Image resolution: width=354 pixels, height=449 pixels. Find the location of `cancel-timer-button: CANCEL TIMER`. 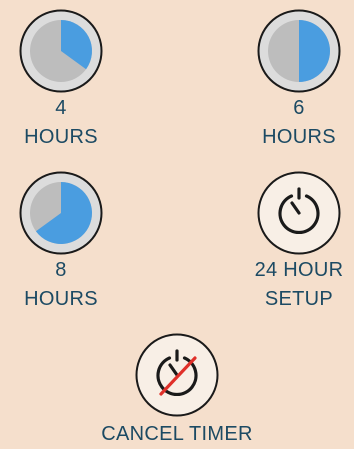

cancel-timer-button: CANCEL TIMER is located at coordinates (176, 390).